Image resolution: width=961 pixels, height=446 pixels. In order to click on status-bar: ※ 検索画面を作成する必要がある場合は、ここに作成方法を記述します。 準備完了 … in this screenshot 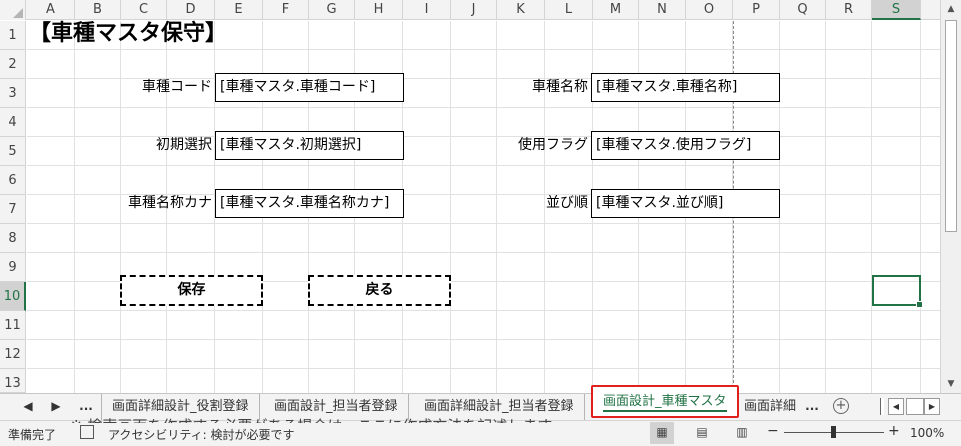, I will do `click(480, 431)`.